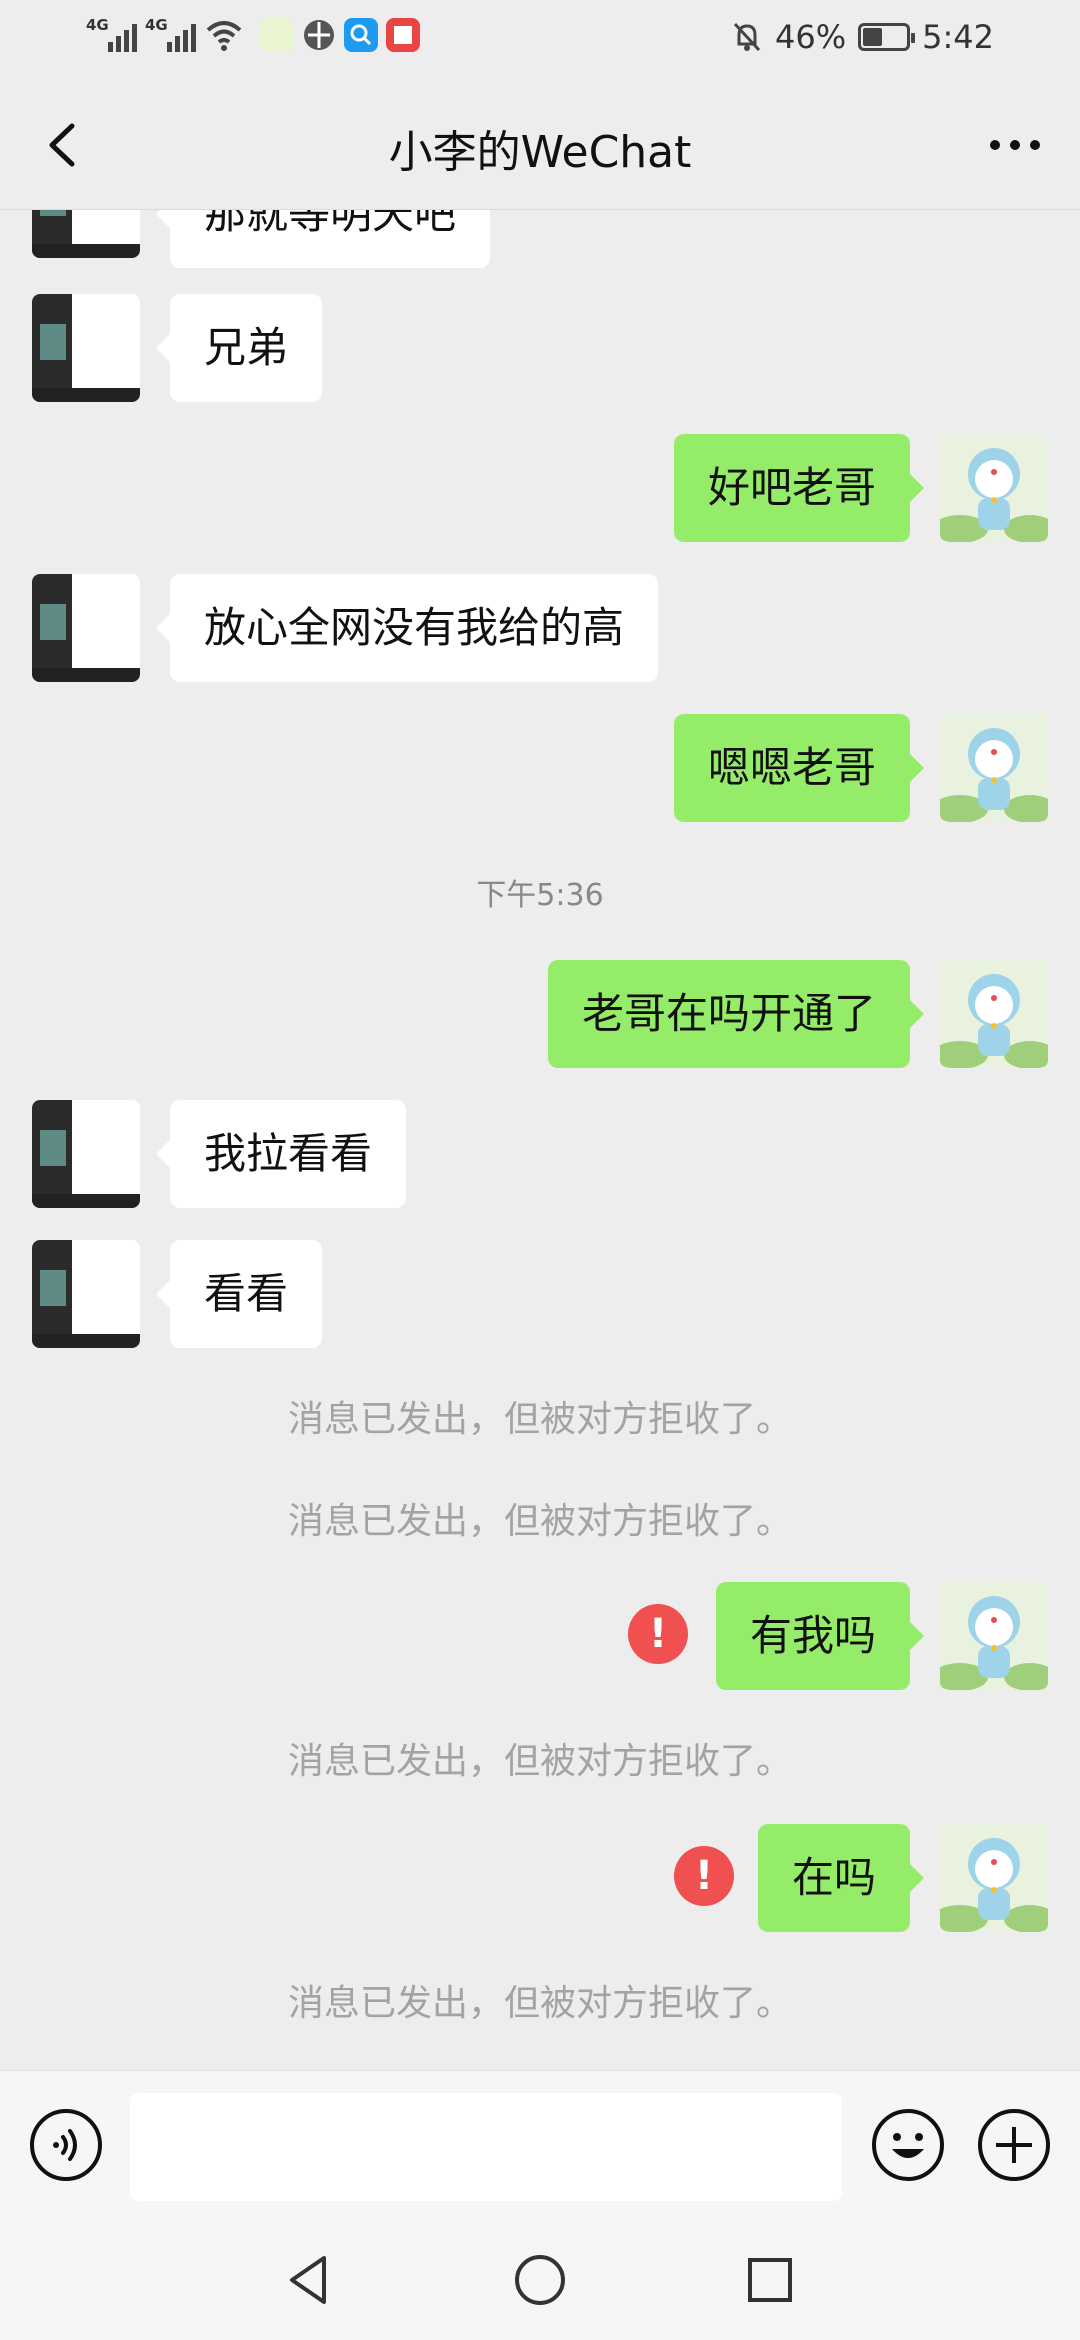 The height and width of the screenshot is (2340, 1080). Describe the element at coordinates (540, 40) in the screenshot. I see `status-bar: 4G 4G 46% 5:42` at that location.